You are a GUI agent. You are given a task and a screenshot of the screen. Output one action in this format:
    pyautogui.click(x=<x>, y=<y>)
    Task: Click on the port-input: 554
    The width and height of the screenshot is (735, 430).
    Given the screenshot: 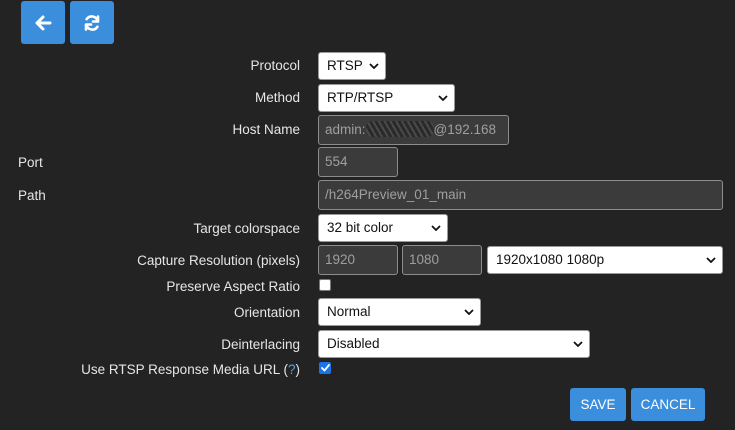 What is the action you would take?
    pyautogui.click(x=358, y=162)
    